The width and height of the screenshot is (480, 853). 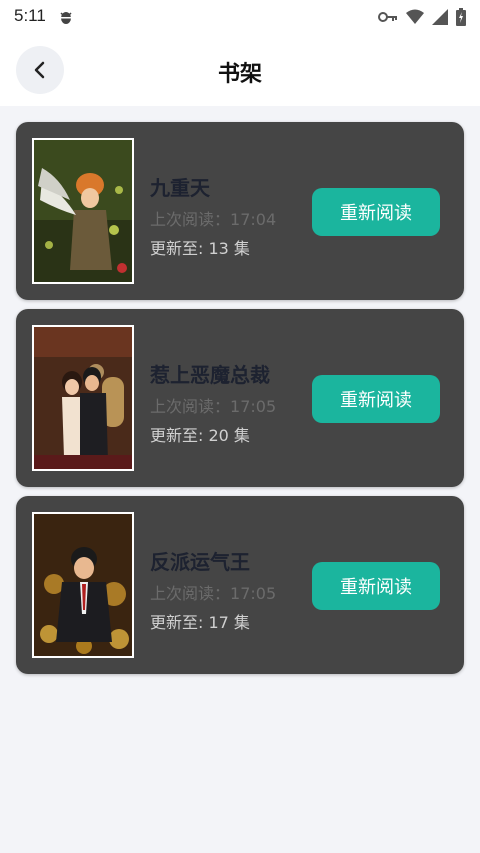 I want to click on cover-image-reshang-emo-zongcai, so click(x=83, y=398).